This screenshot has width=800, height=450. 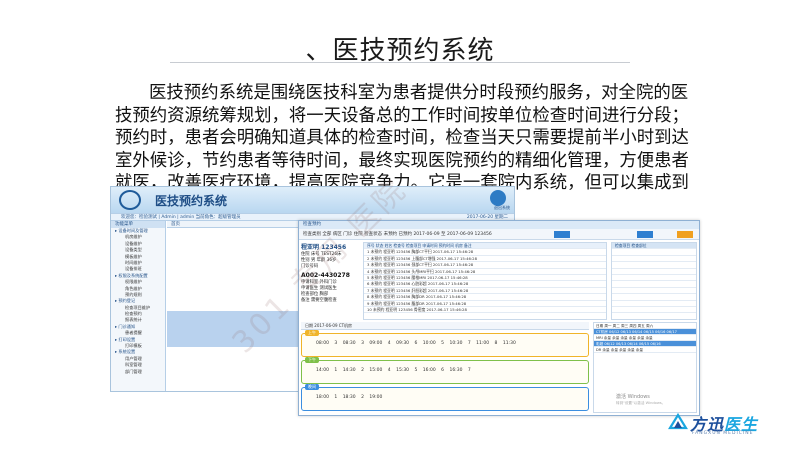 I want to click on slot-tag: 晚间, so click(x=312, y=387).